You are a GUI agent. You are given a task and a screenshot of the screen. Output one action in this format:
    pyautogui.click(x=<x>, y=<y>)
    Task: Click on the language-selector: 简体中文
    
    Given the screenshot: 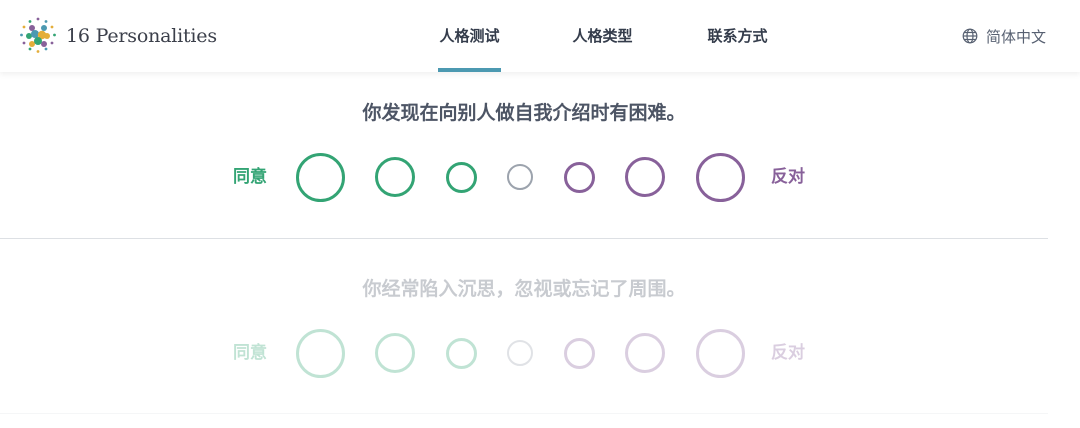 What is the action you would take?
    pyautogui.click(x=1004, y=36)
    